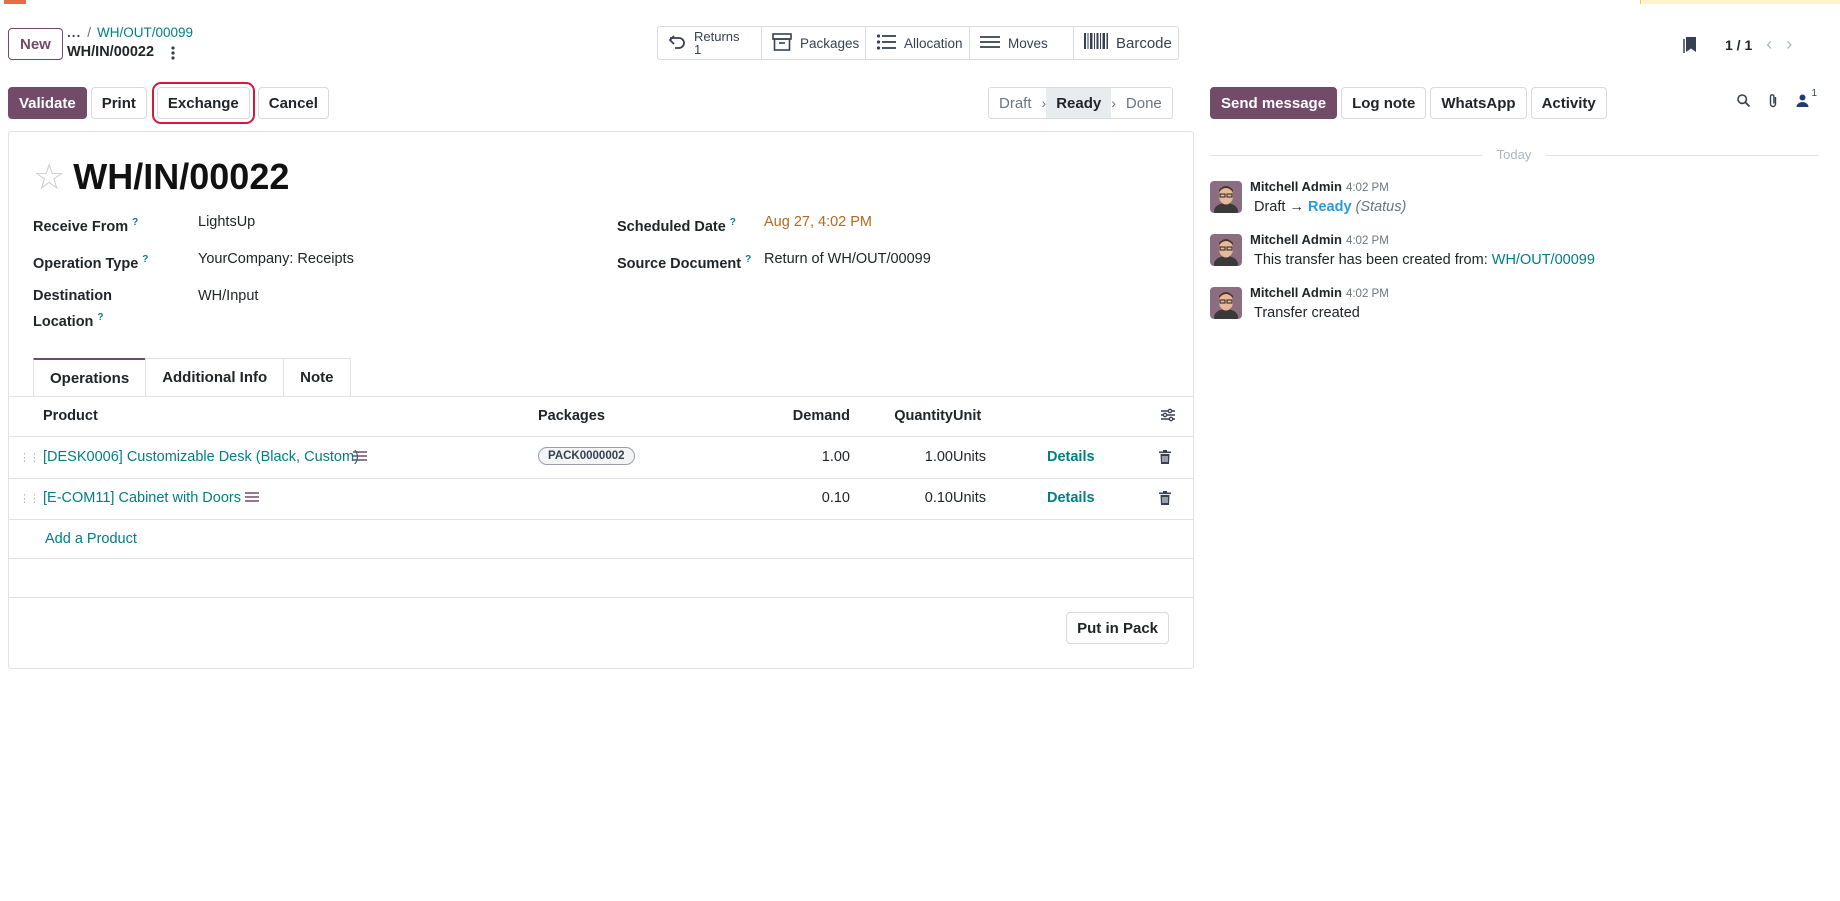  What do you see at coordinates (203, 103) in the screenshot?
I see `exchange-button: Exchange` at bounding box center [203, 103].